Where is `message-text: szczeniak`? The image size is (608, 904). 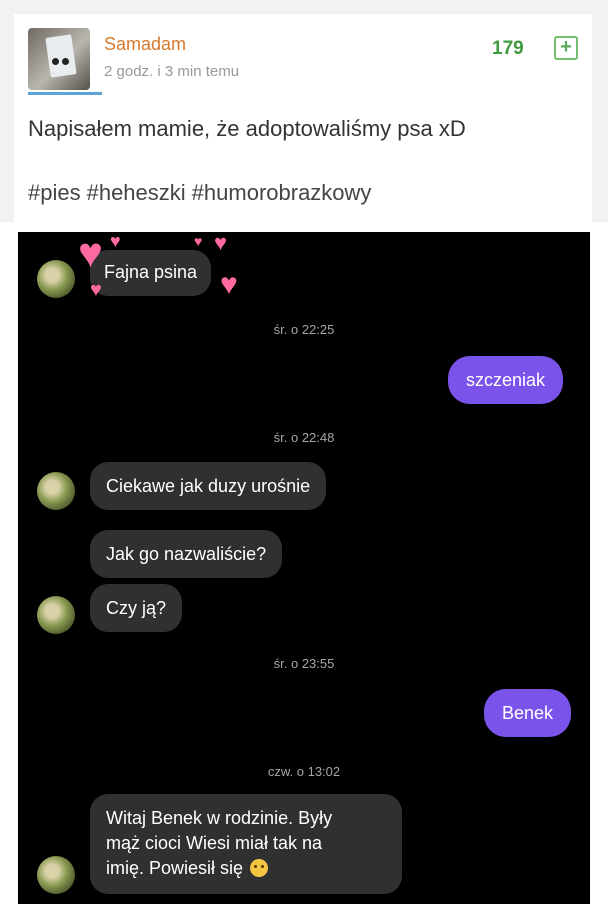 message-text: szczeniak is located at coordinates (506, 380).